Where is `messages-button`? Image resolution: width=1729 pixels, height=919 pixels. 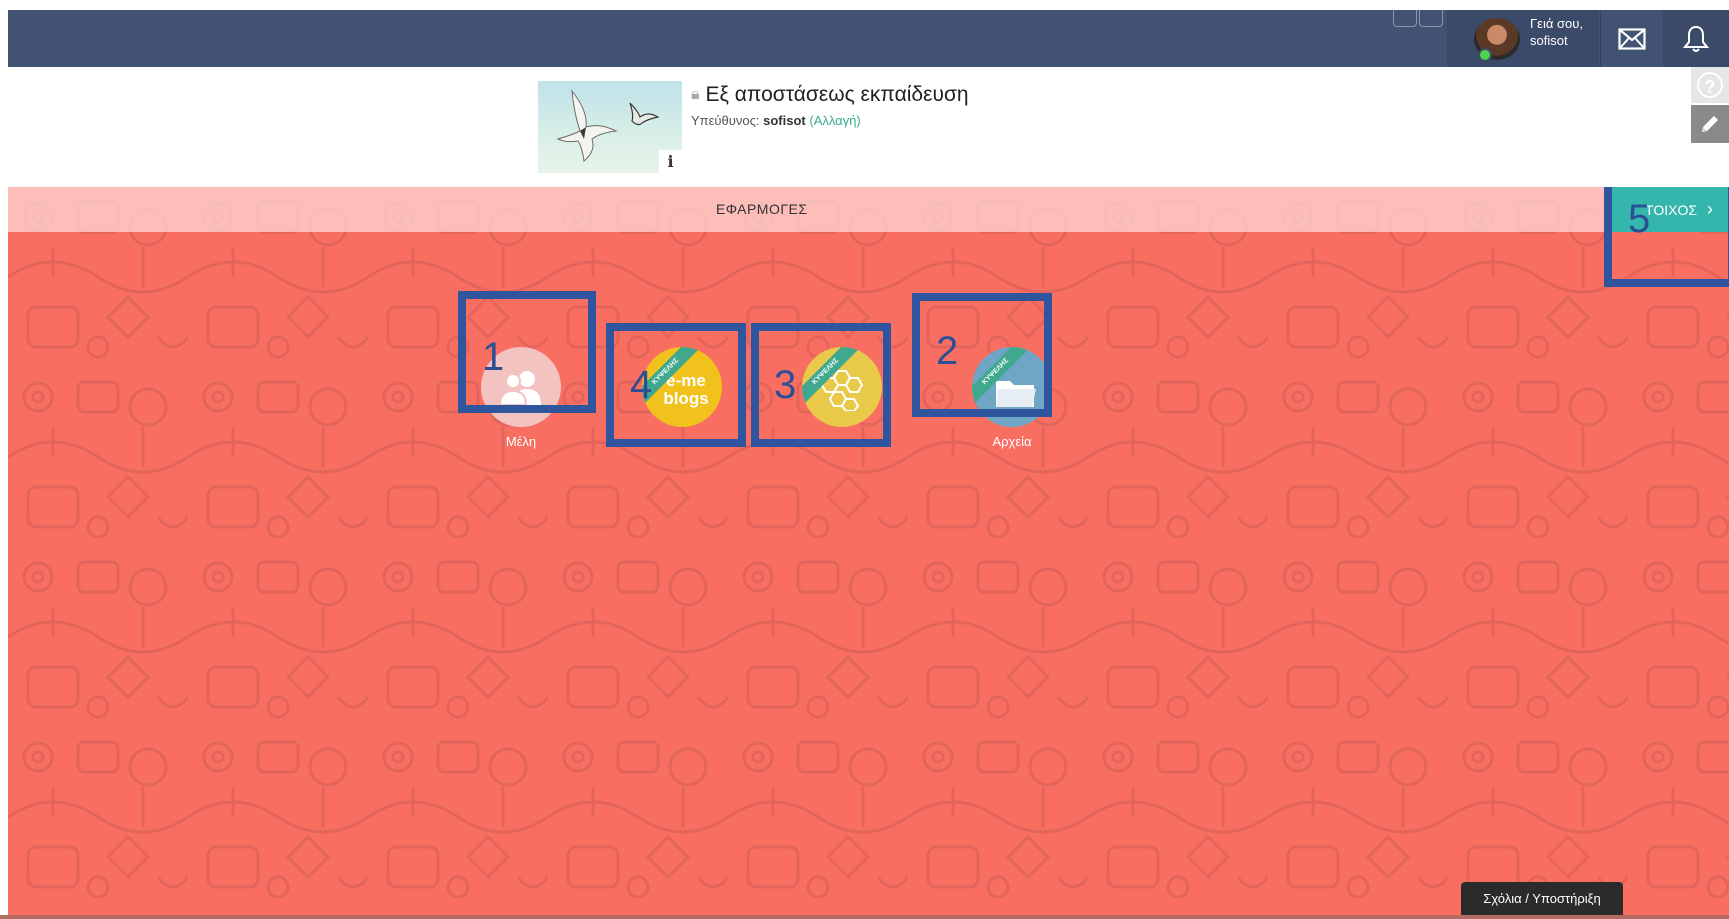 messages-button is located at coordinates (1631, 38).